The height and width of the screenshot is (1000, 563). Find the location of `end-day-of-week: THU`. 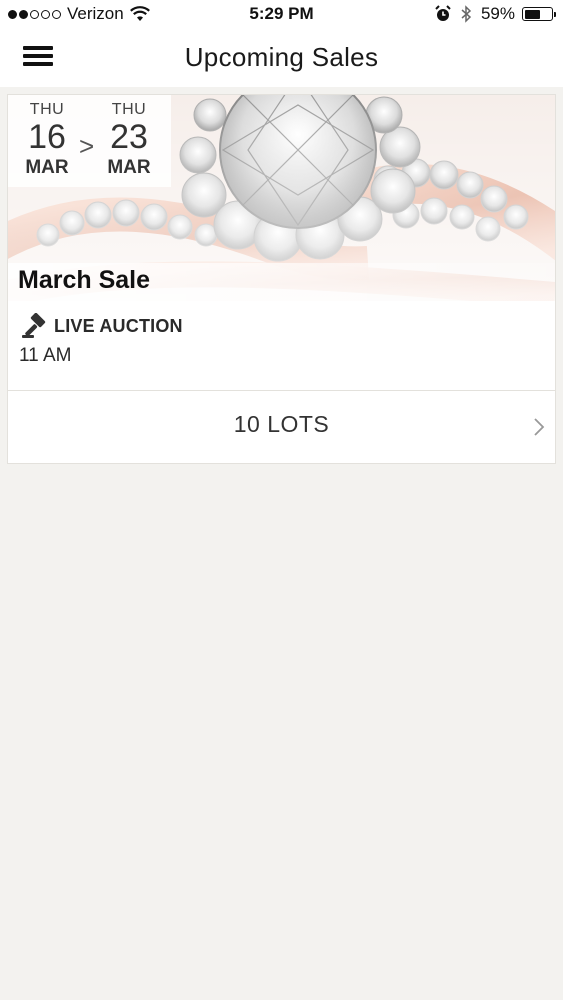

end-day-of-week: THU is located at coordinates (129, 109).